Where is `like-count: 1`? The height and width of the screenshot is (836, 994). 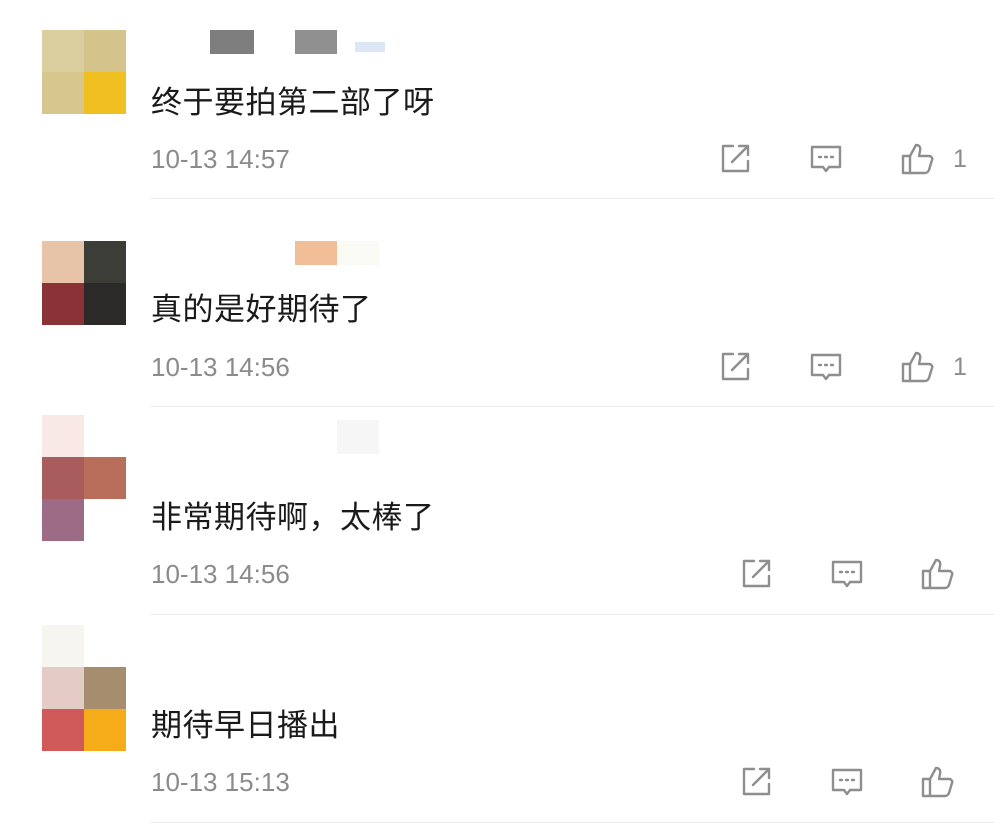 like-count: 1 is located at coordinates (960, 367).